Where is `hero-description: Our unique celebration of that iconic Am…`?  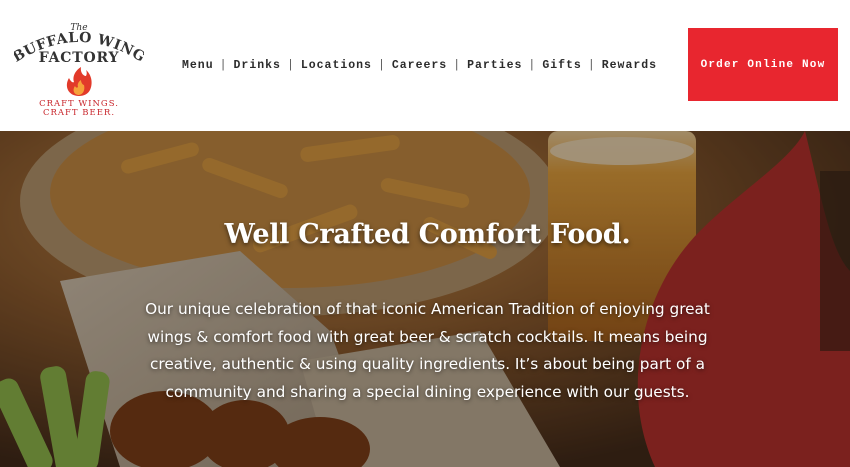
hero-description: Our unique celebration of that iconic Am… is located at coordinates (427, 350).